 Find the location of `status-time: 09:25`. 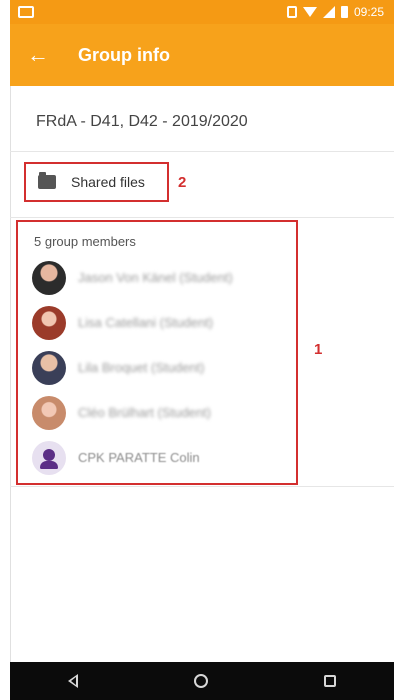

status-time: 09:25 is located at coordinates (368, 12).